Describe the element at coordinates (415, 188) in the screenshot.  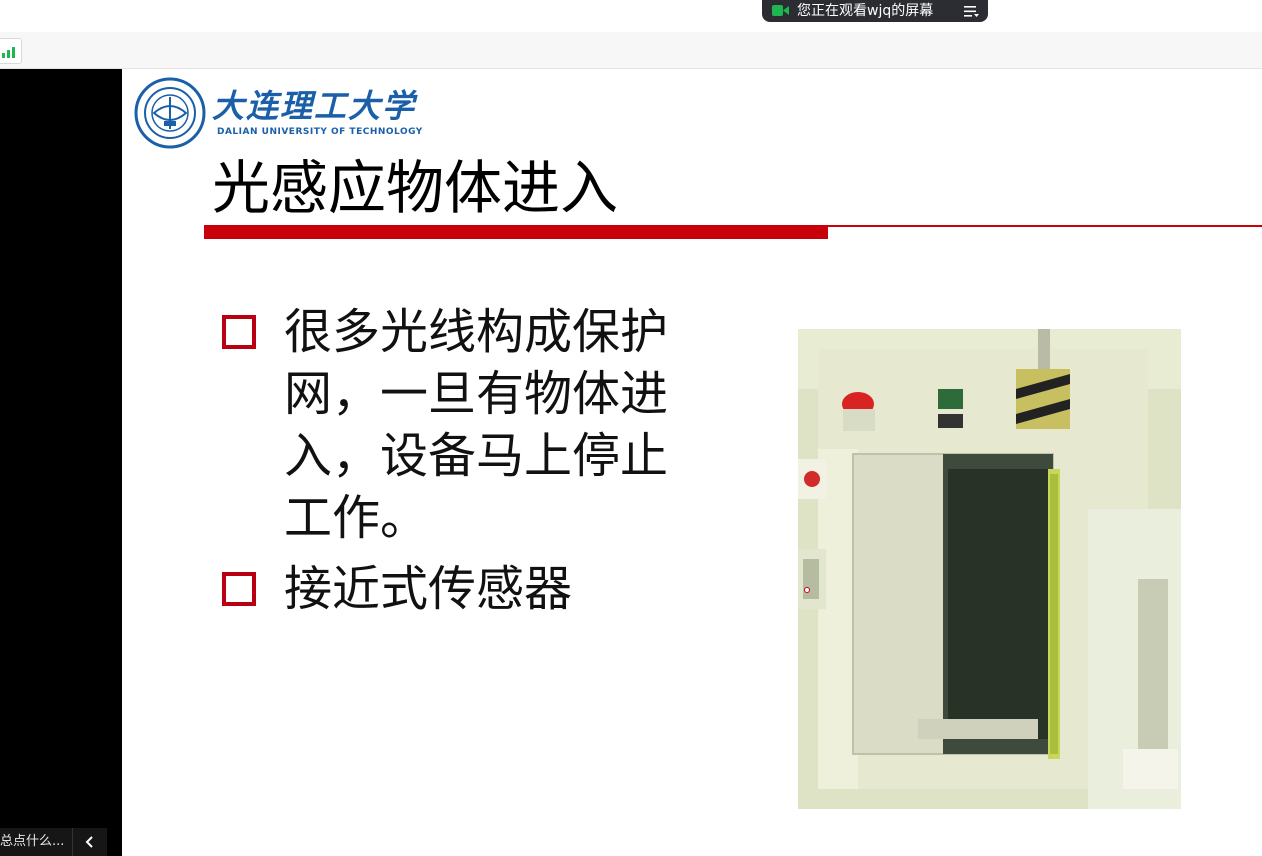
I see `slide-title: 光感应物体进入` at that location.